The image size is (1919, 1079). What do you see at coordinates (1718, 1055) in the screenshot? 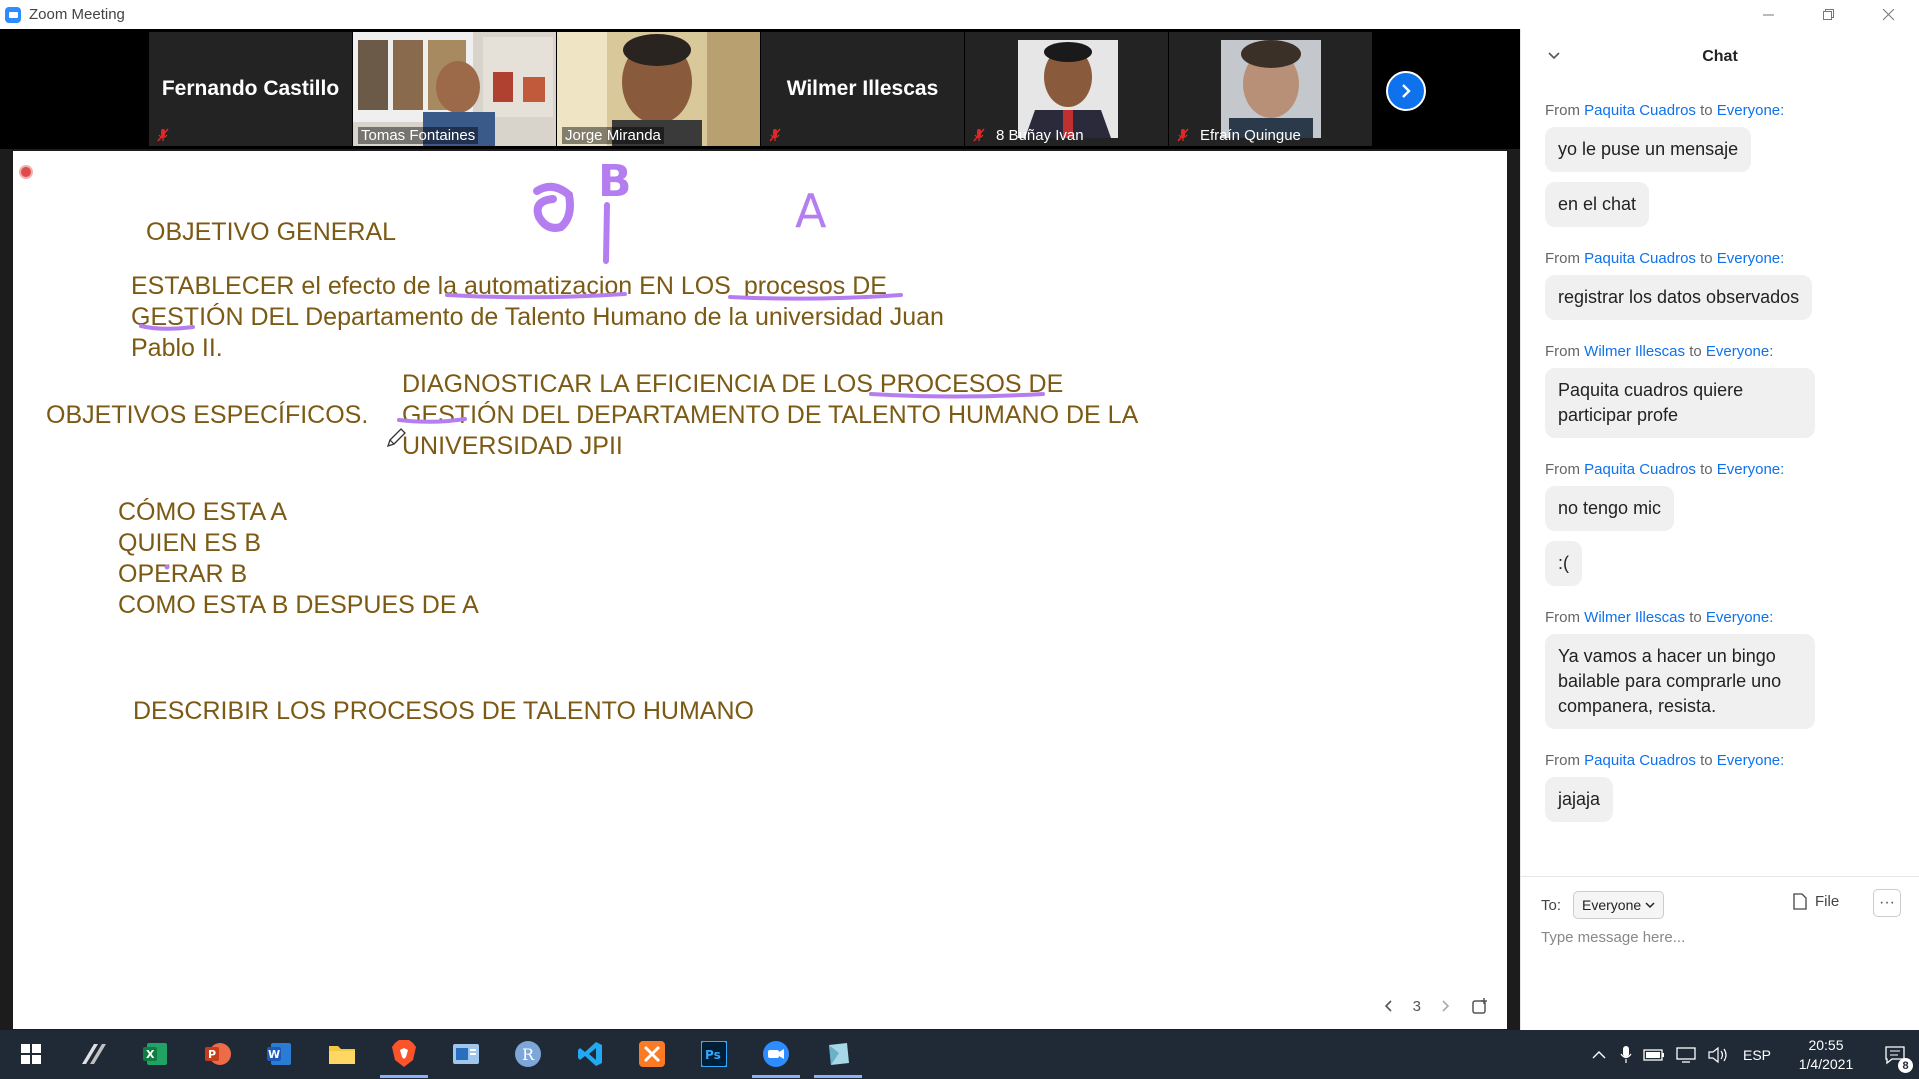
I see `volume-icon` at bounding box center [1718, 1055].